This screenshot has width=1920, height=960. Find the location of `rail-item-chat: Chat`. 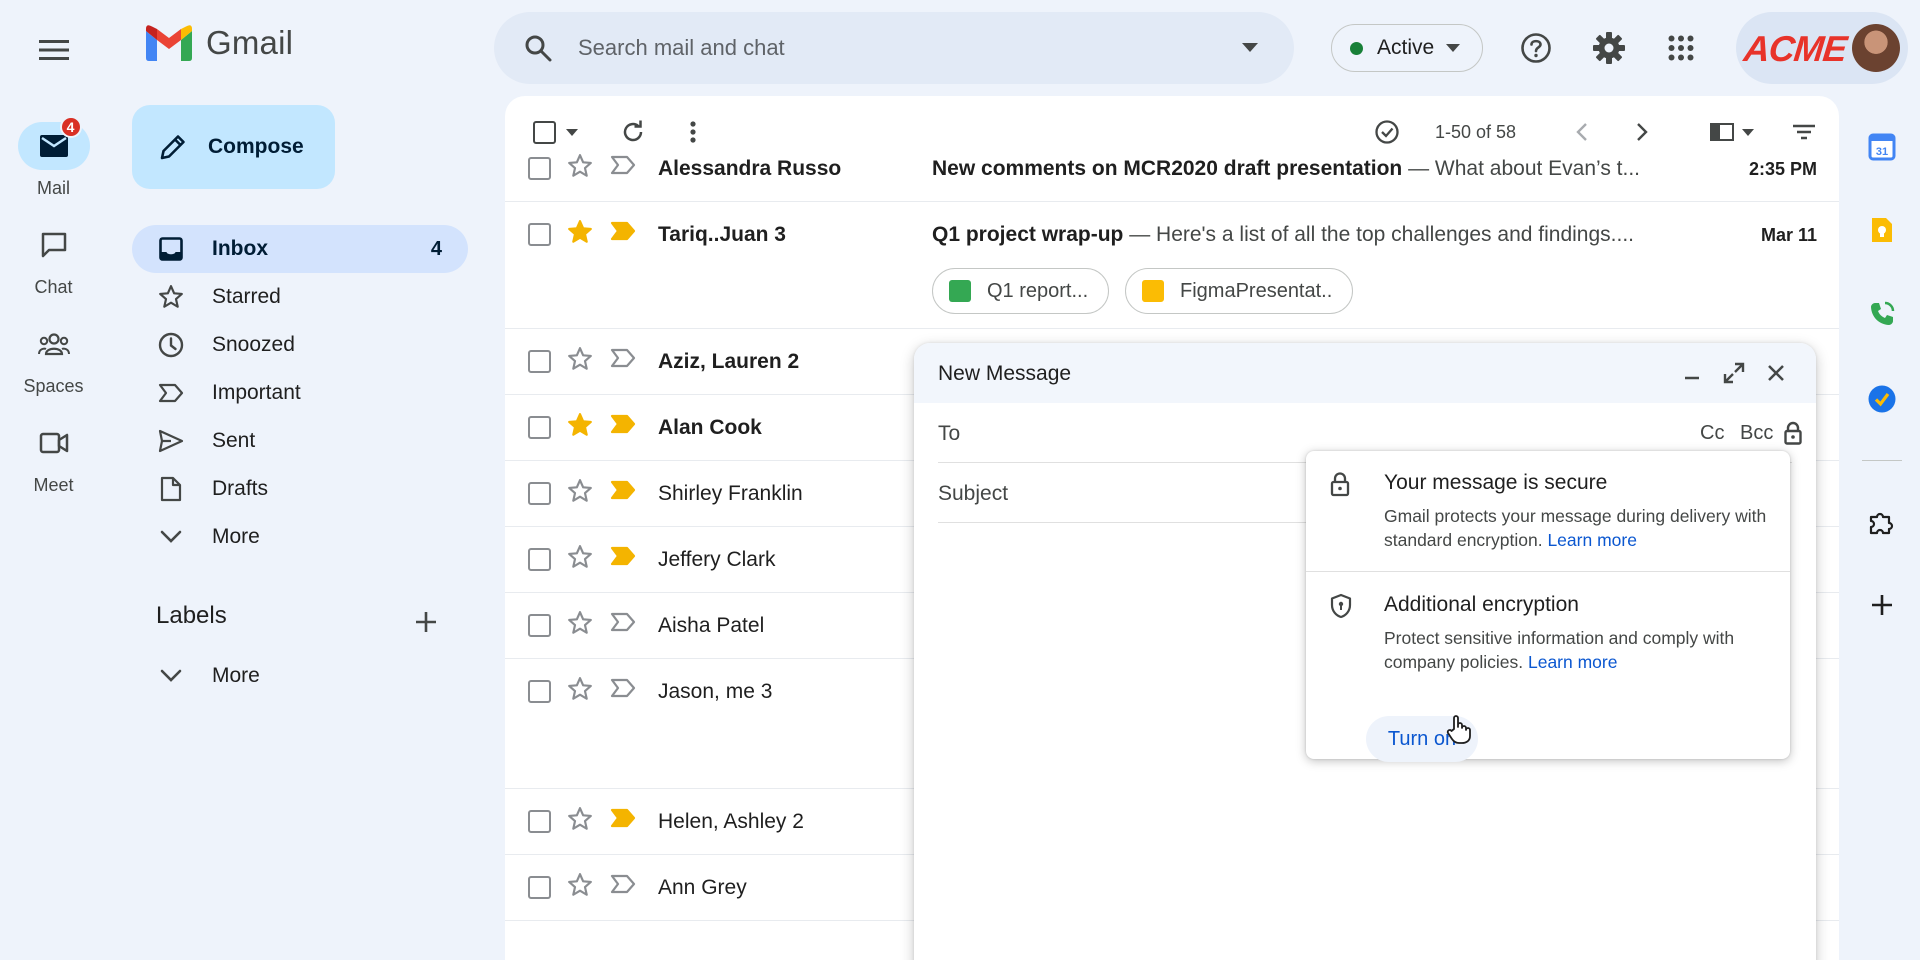

rail-item-chat: Chat is located at coordinates (53, 259).